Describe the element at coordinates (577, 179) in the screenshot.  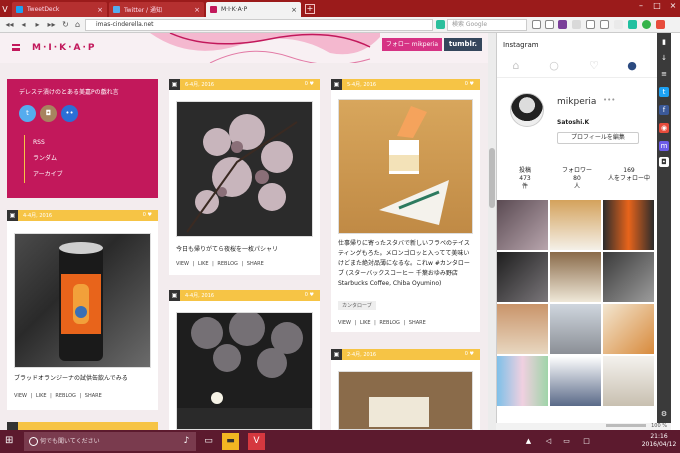
I see `followers-stat: フォロワー 80 人` at that location.